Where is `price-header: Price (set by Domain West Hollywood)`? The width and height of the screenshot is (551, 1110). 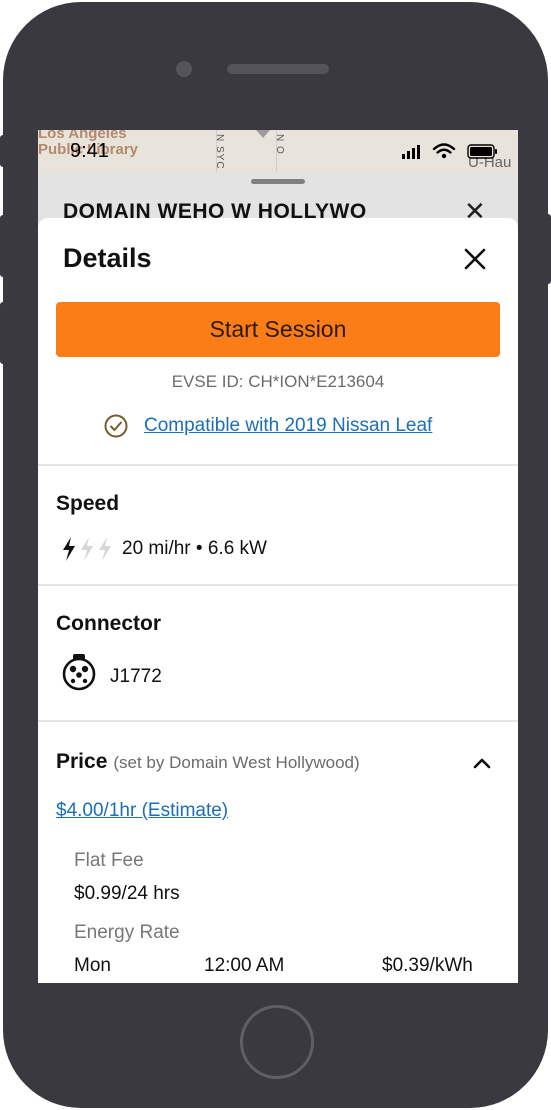
price-header: Price (set by Domain West Hollywood) is located at coordinates (208, 762).